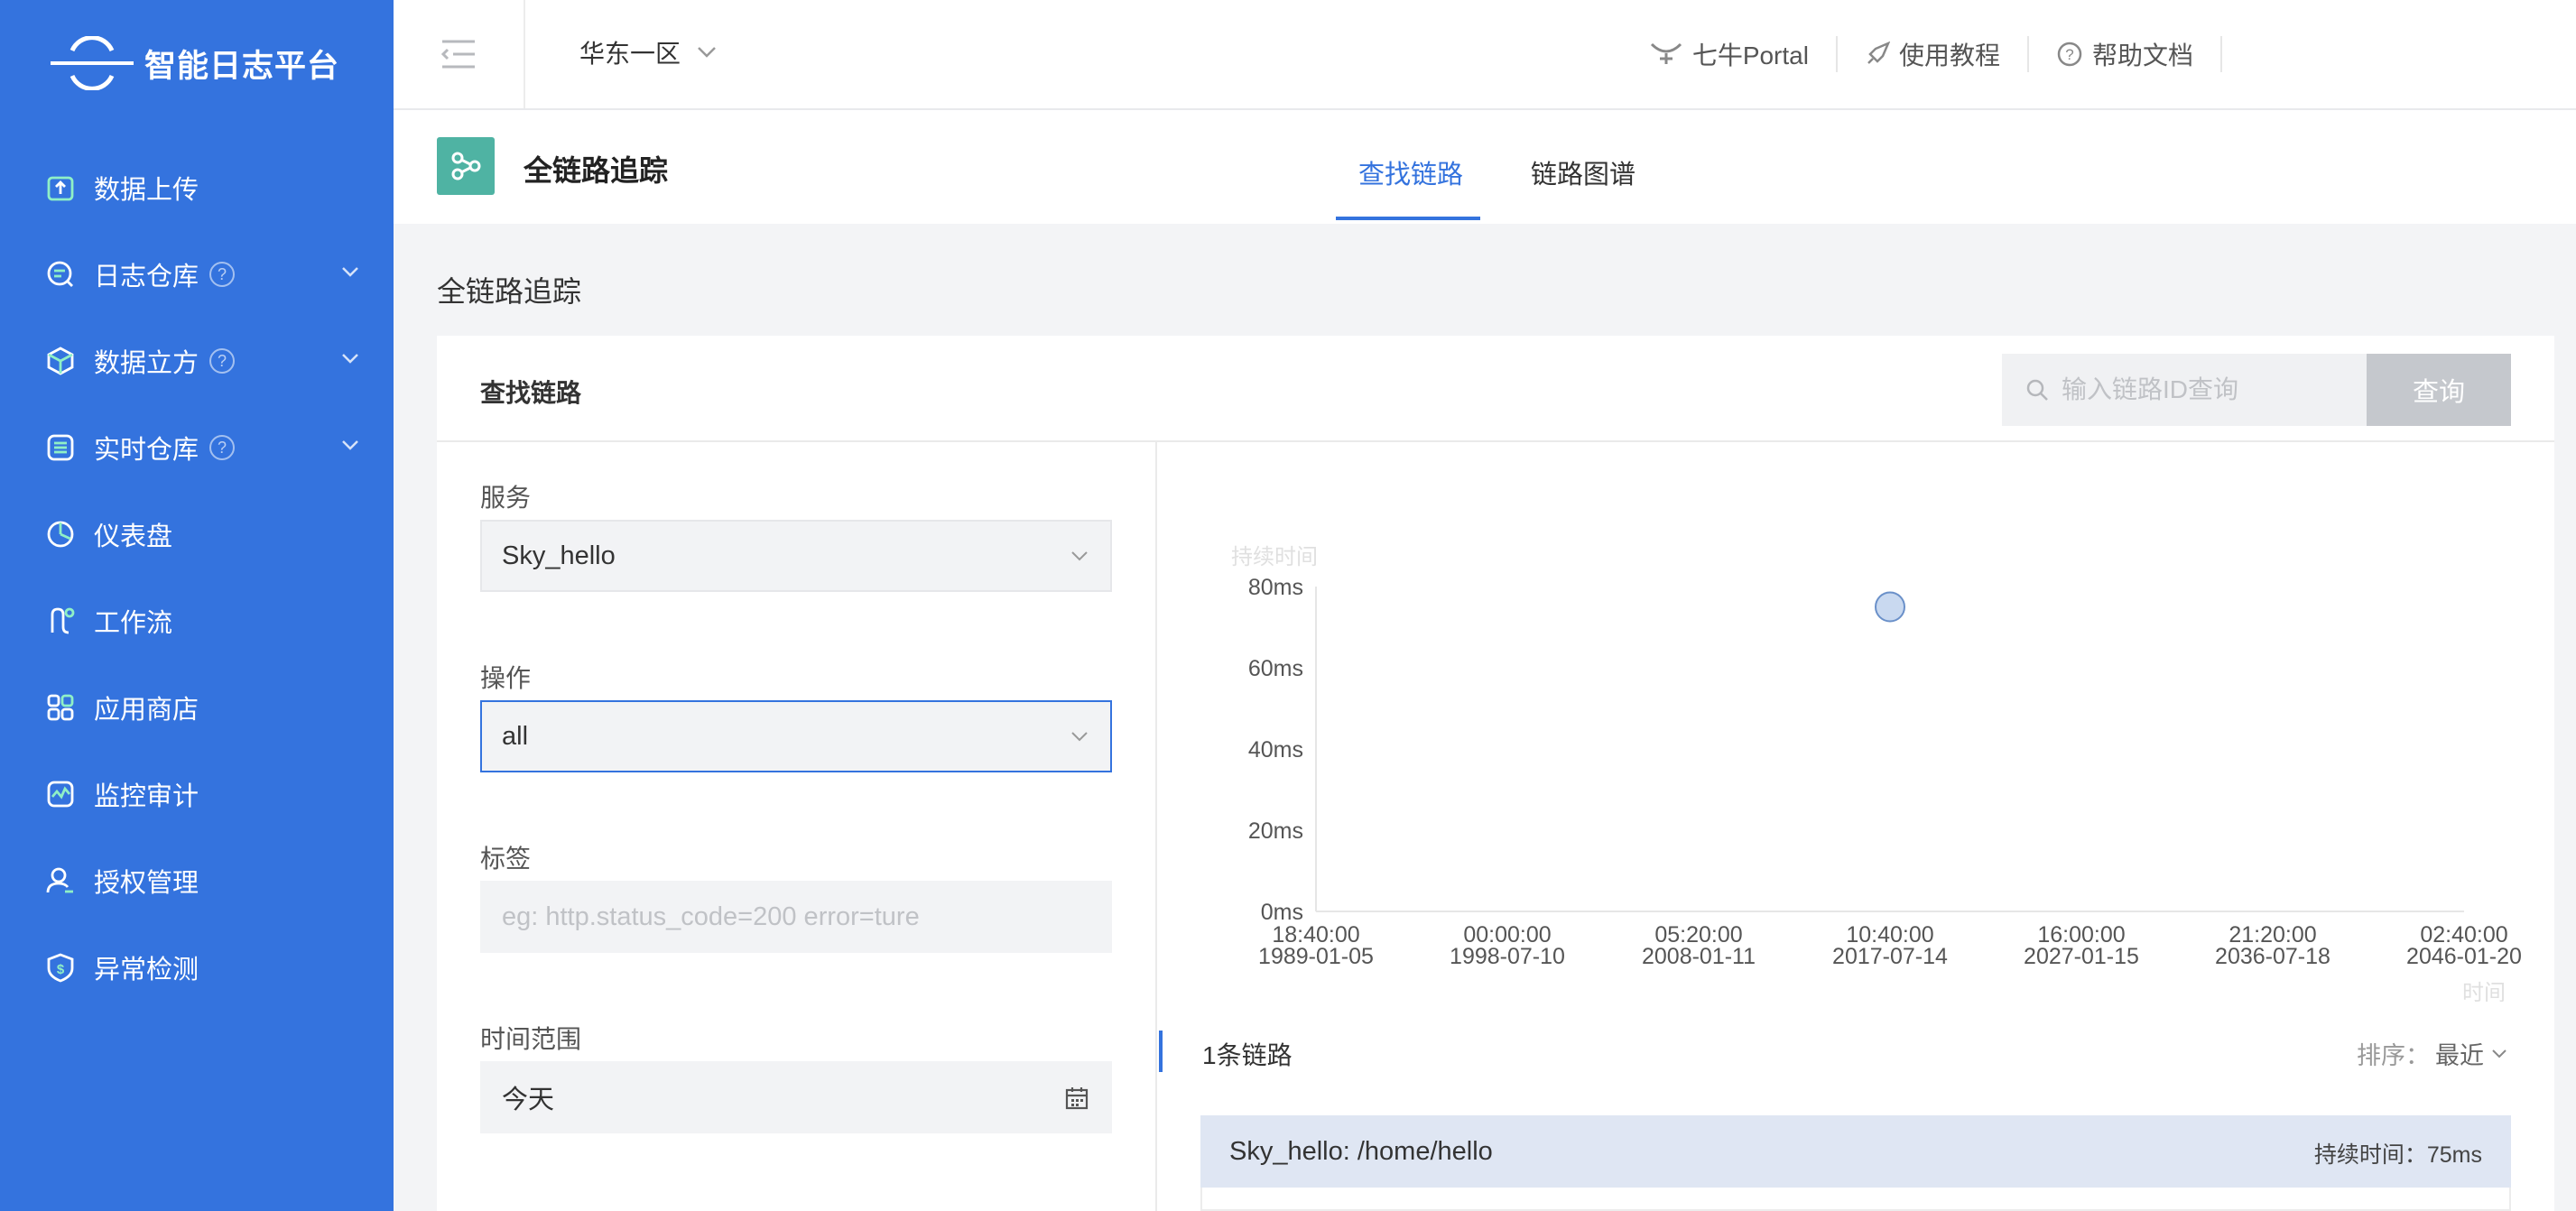 This screenshot has height=1211, width=2576. I want to click on sidebar-item-3: 实时仓库?, so click(197, 448).